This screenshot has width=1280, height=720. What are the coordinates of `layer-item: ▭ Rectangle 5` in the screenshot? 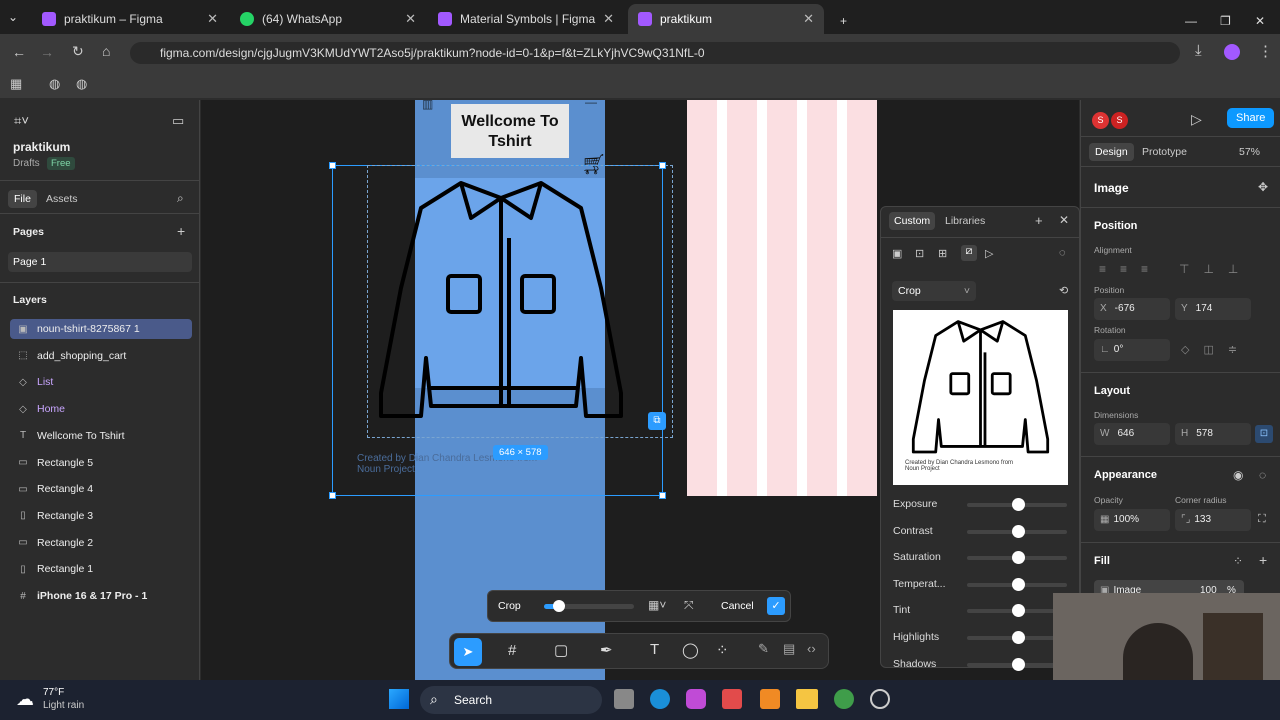 It's located at (101, 463).